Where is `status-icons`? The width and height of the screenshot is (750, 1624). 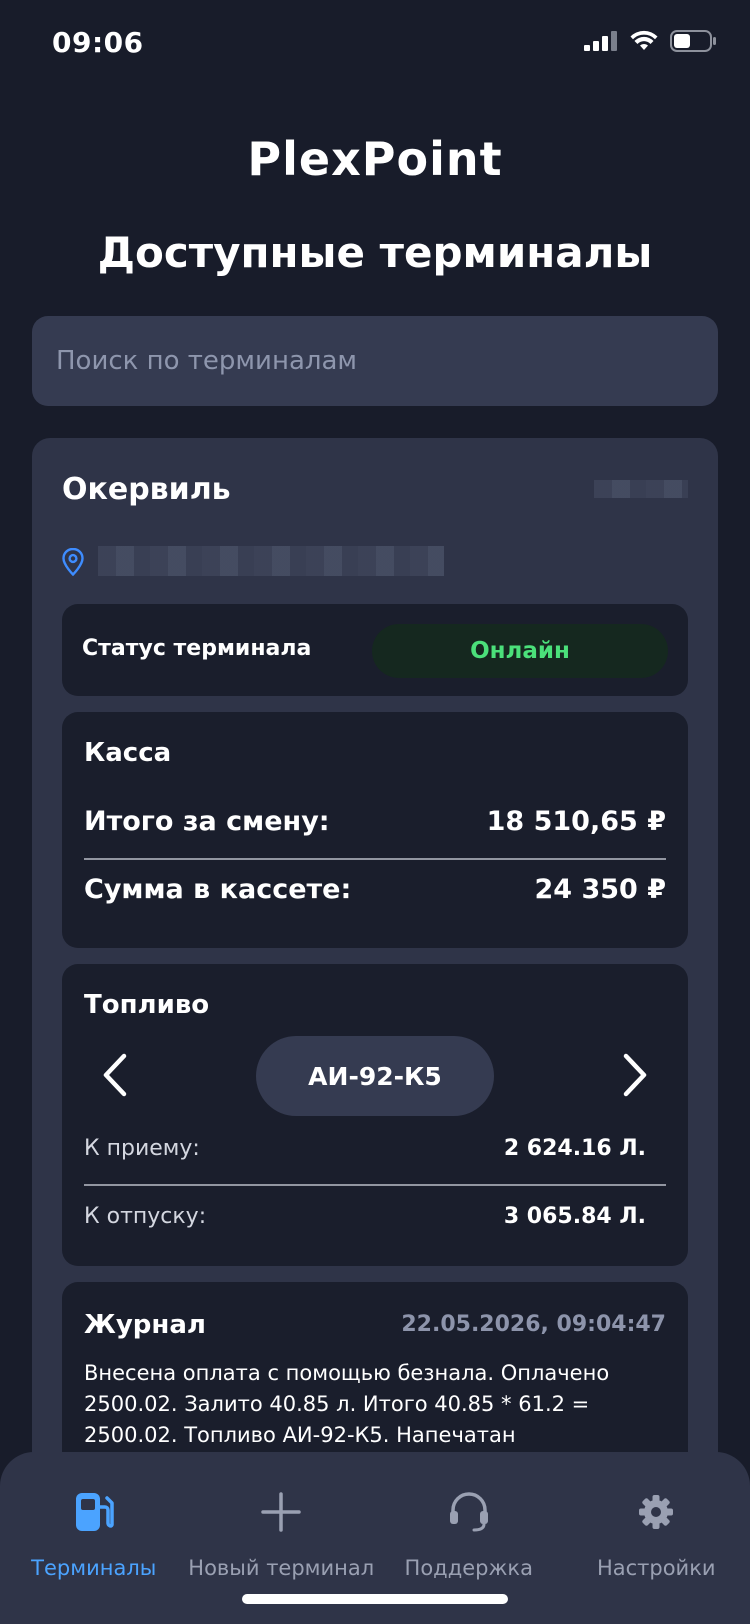
status-icons is located at coordinates (650, 41).